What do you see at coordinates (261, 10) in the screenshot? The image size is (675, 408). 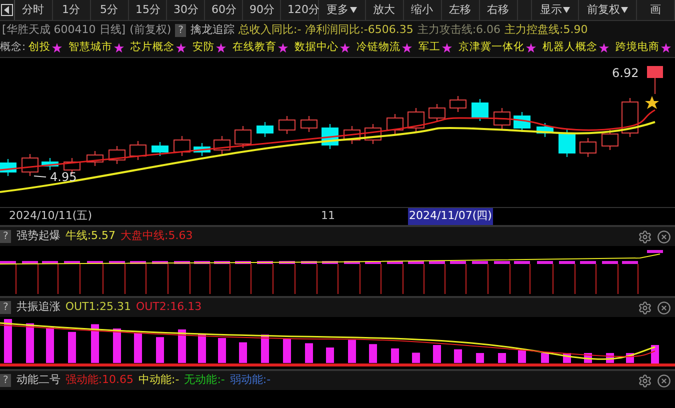 I see `toolbar-button: 90分` at bounding box center [261, 10].